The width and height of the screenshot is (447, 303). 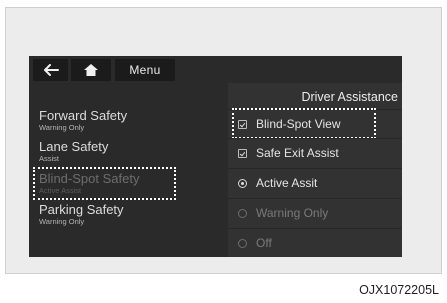 I want to click on category-item-lane-safety: Lane Safety Assist, so click(x=124, y=151).